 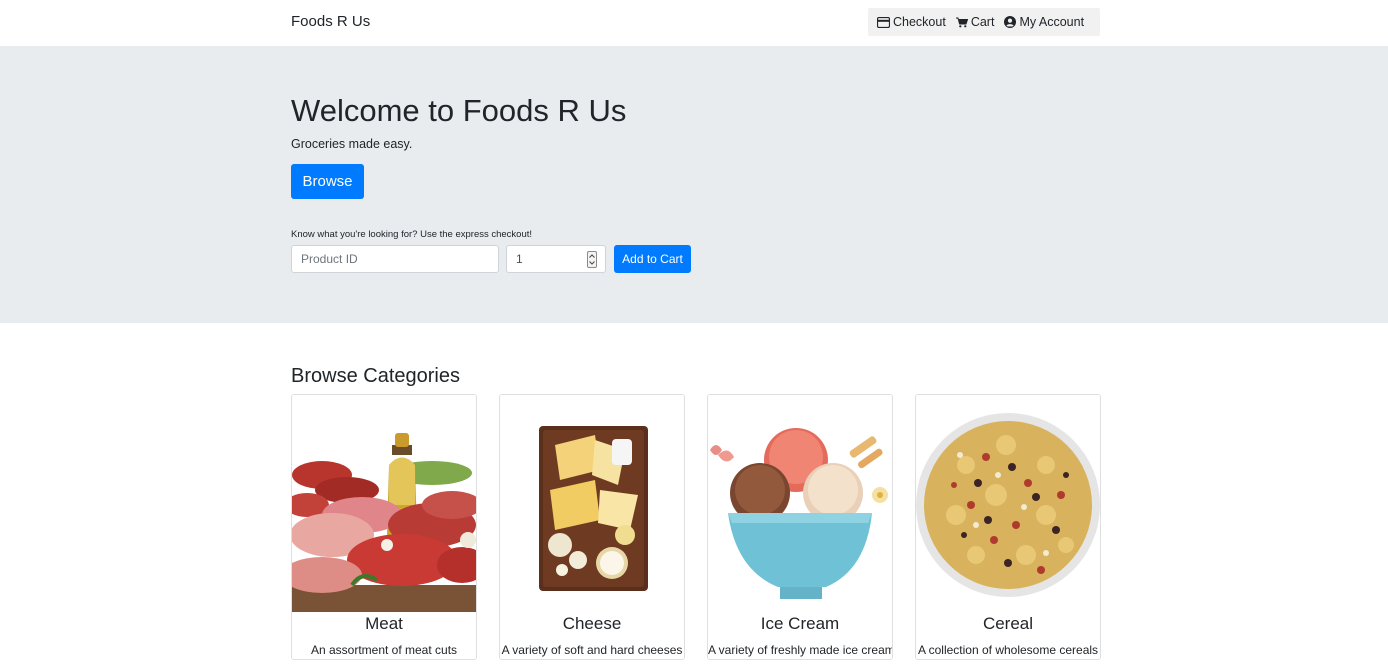 I want to click on category-card-cereal: Cereal A collection of wholesome cereals, so click(x=1008, y=527).